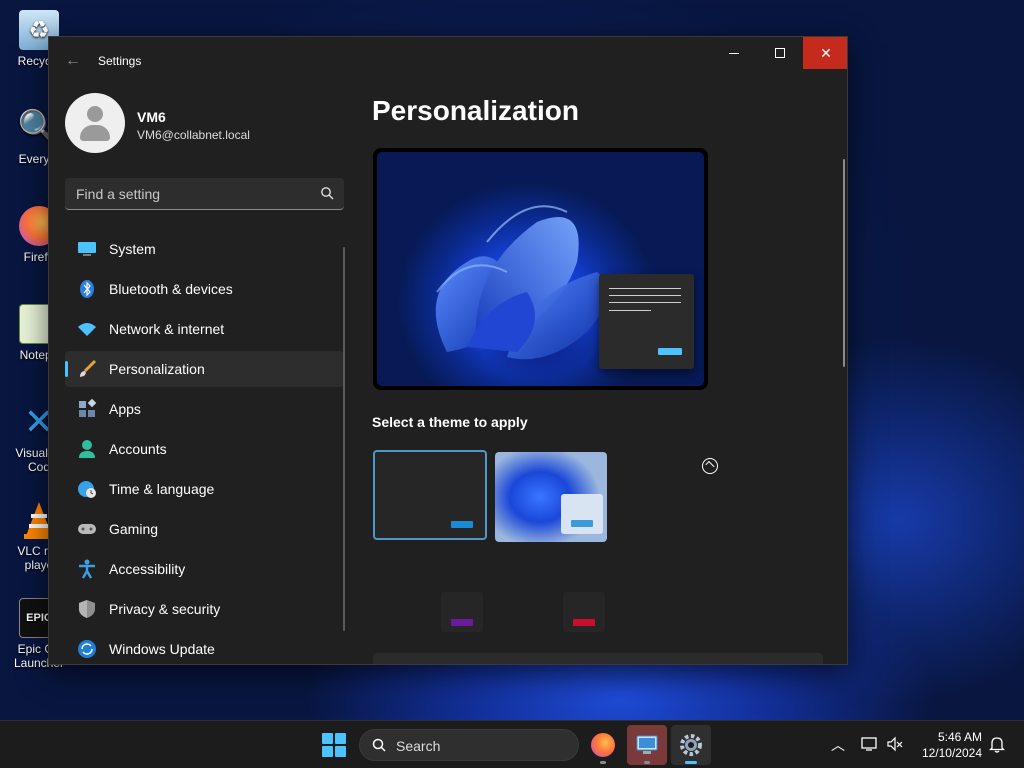 The width and height of the screenshot is (1024, 768). Describe the element at coordinates (475, 110) in the screenshot. I see `page-title: Personalization` at that location.